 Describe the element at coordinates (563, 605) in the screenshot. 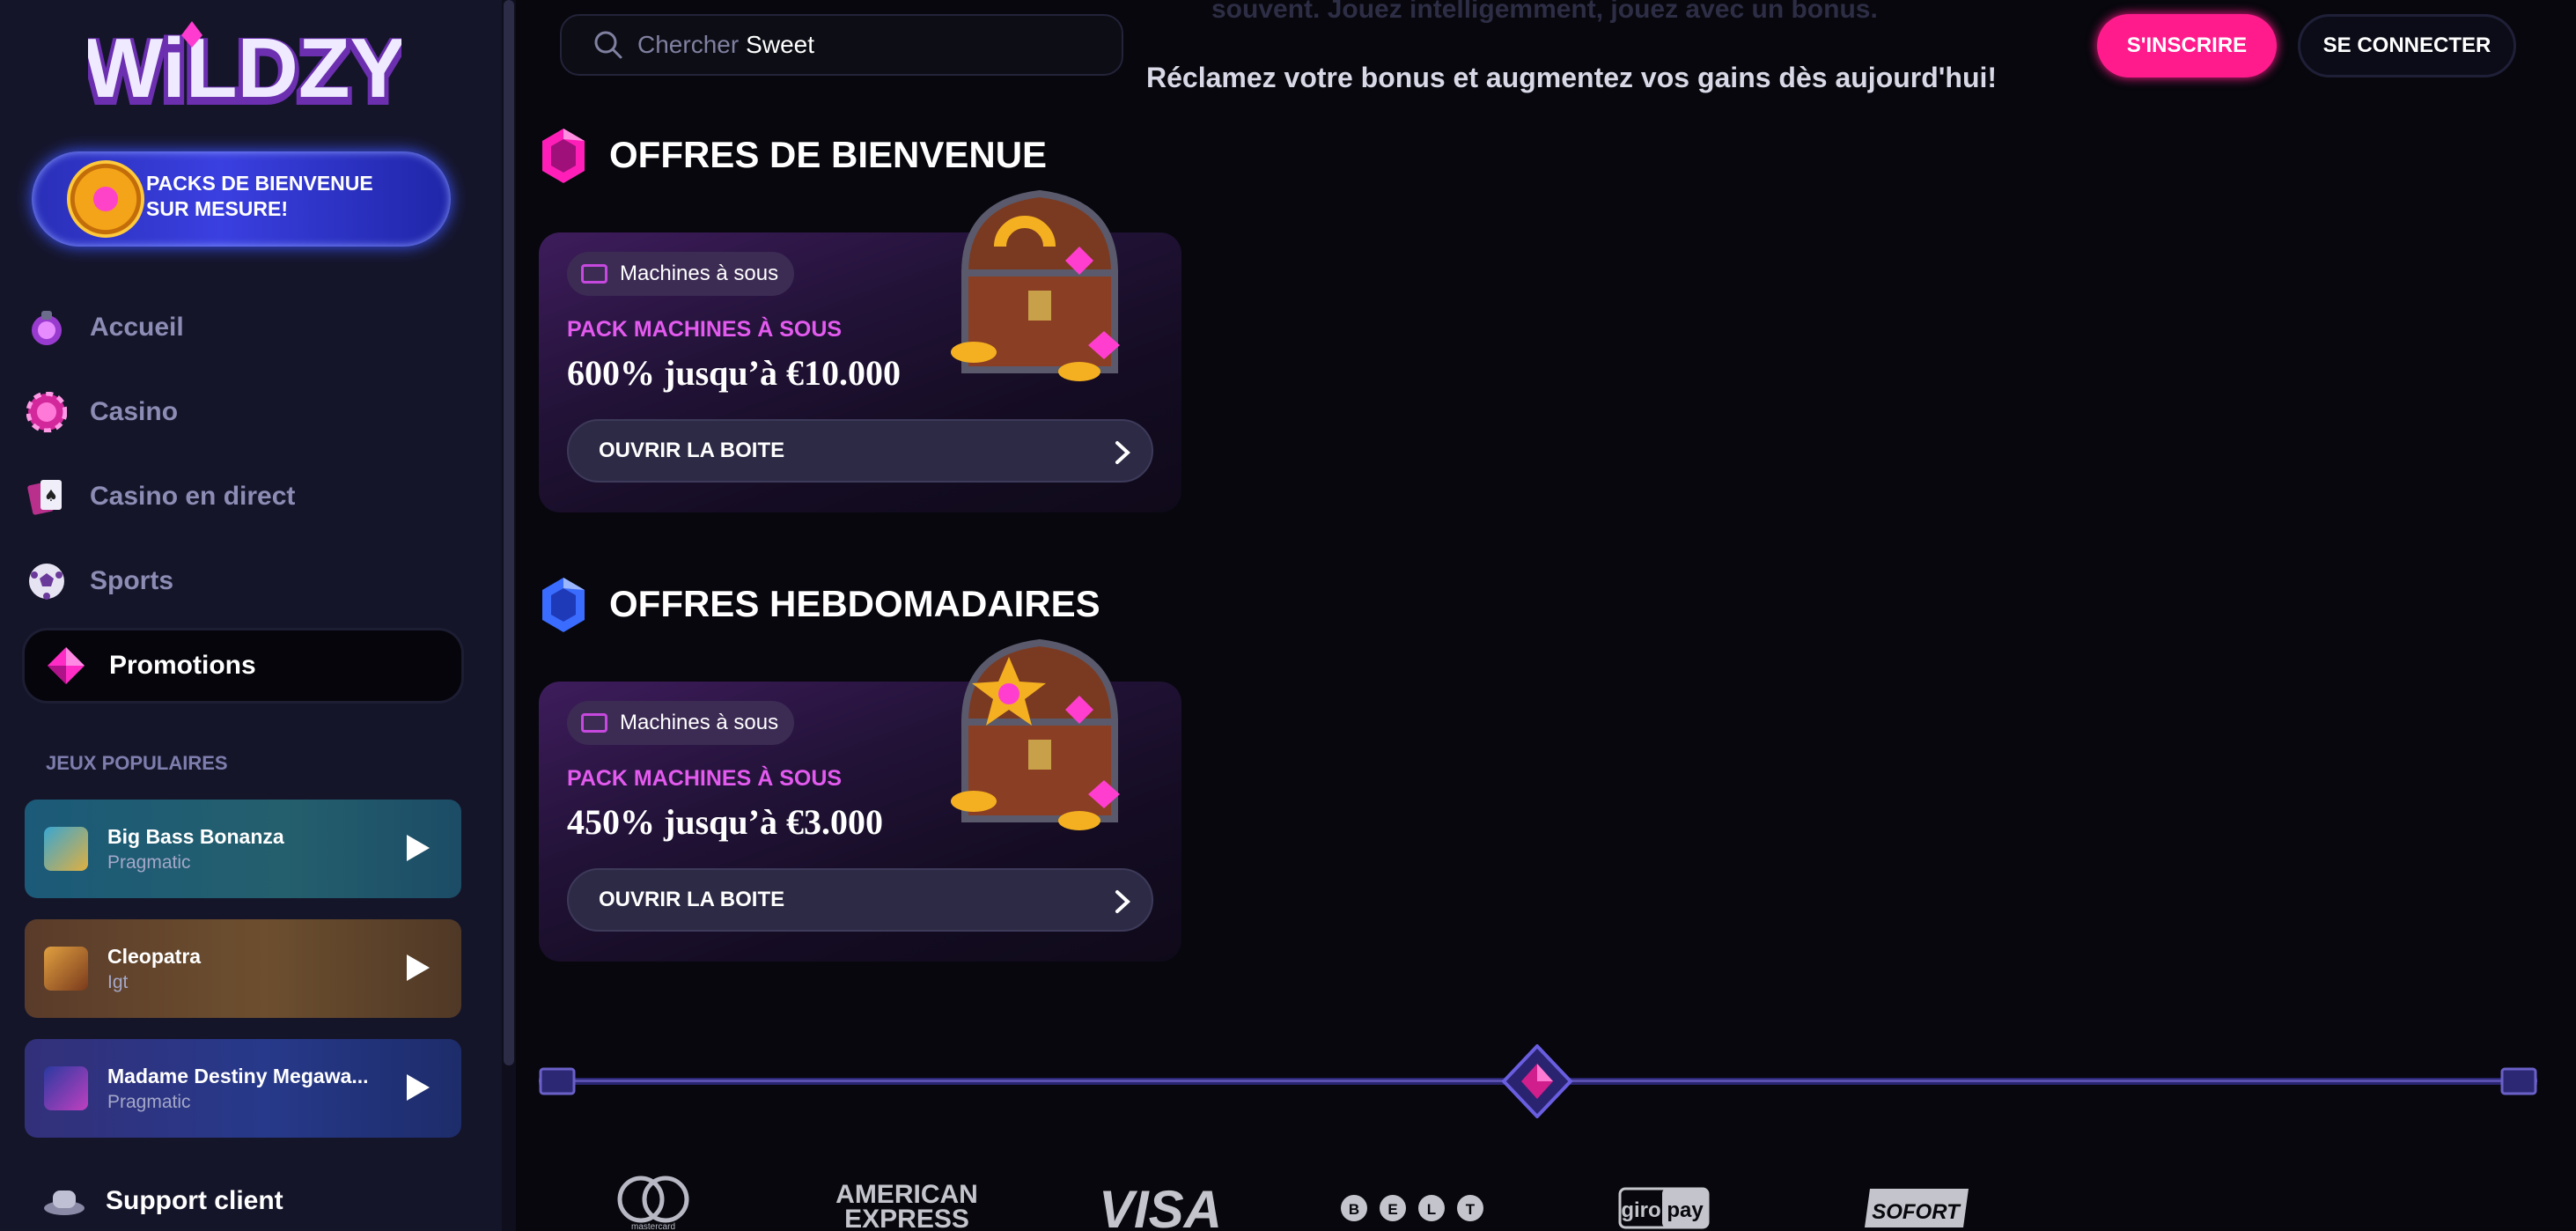

I see `blue-gem-icon` at that location.